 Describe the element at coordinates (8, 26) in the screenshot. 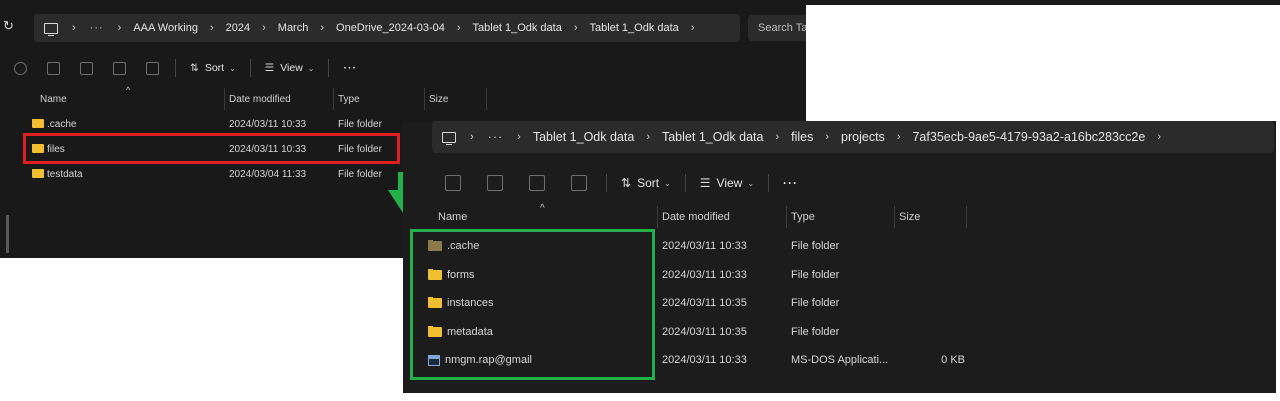

I see `refresh-icon: ↻` at that location.